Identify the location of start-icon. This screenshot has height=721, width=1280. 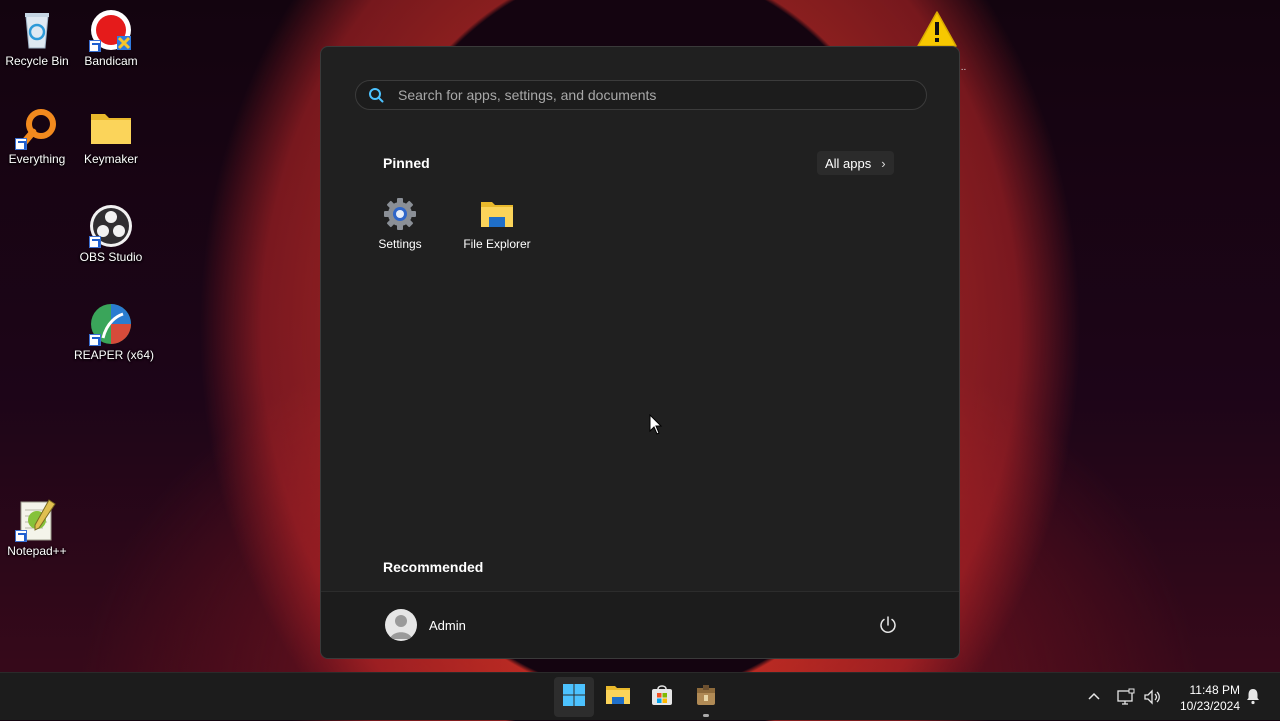
(574, 697).